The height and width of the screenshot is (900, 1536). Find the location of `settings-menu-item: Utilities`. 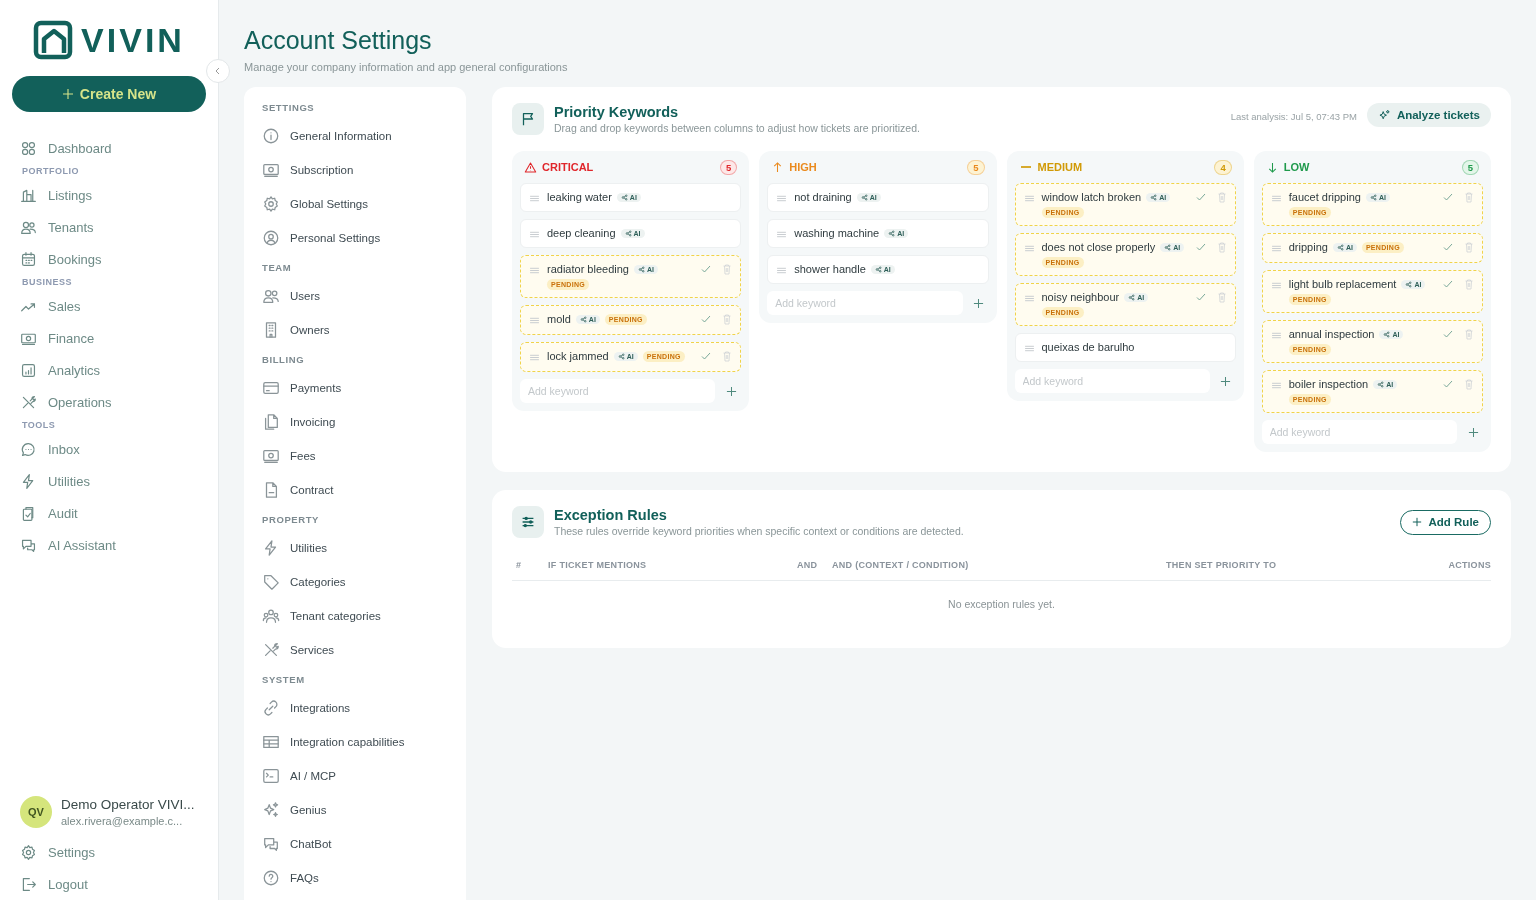

settings-menu-item: Utilities is located at coordinates (355, 548).